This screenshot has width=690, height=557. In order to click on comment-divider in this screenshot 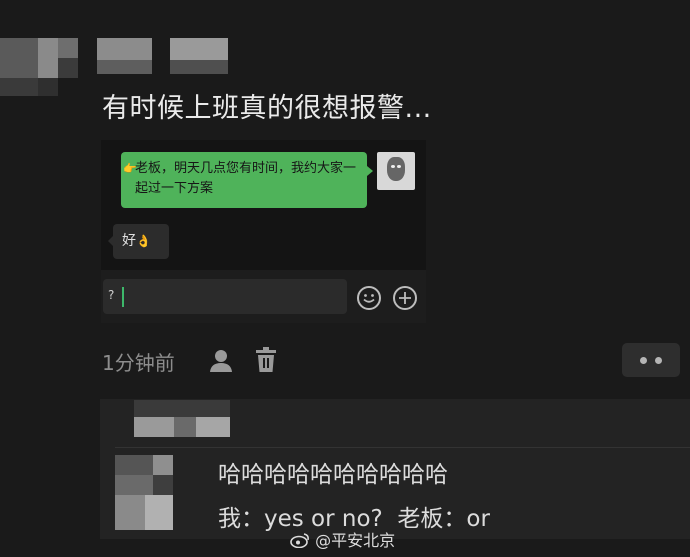, I will do `click(402, 447)`.